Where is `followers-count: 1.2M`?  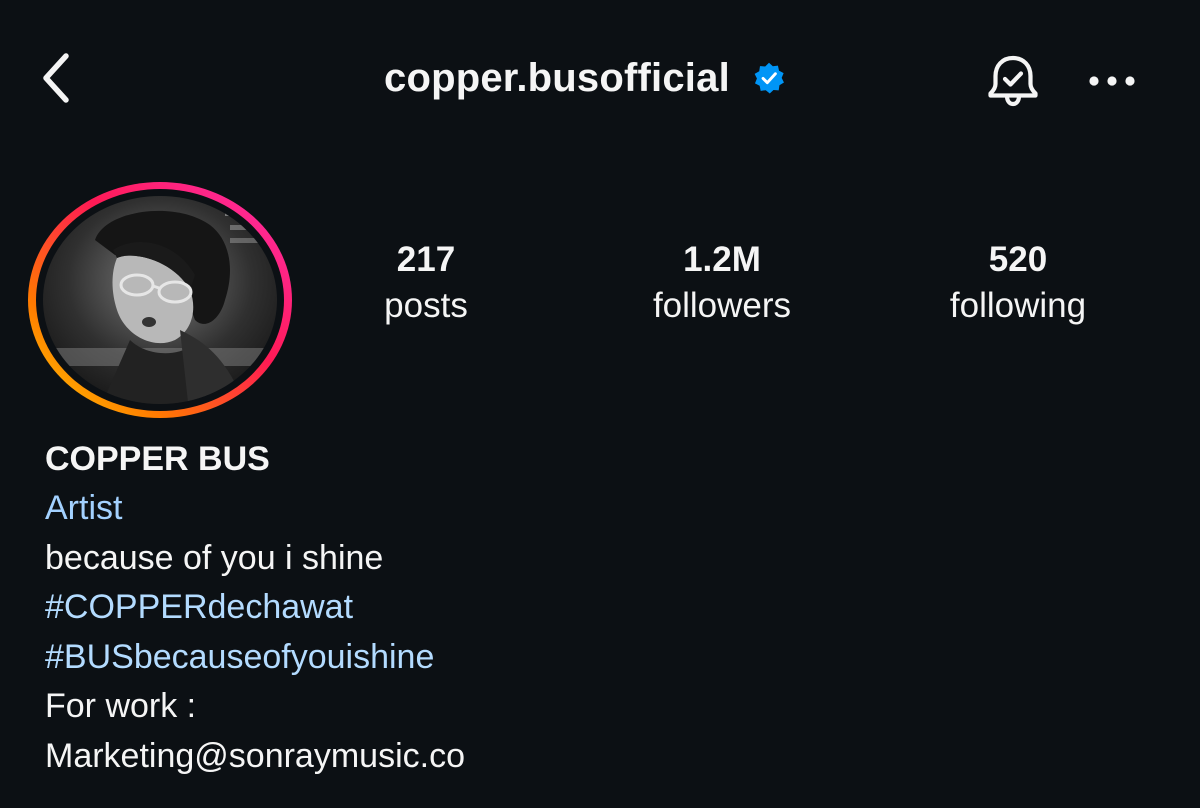 followers-count: 1.2M is located at coordinates (722, 259).